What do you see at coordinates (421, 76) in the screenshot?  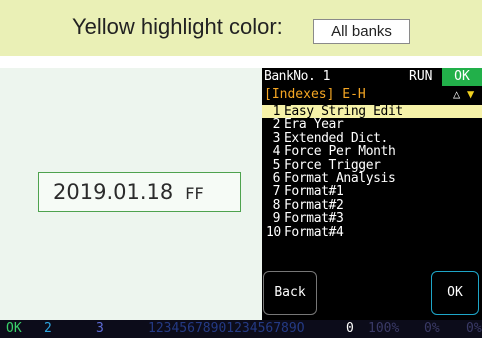 I see `run-indicator: RUN` at bounding box center [421, 76].